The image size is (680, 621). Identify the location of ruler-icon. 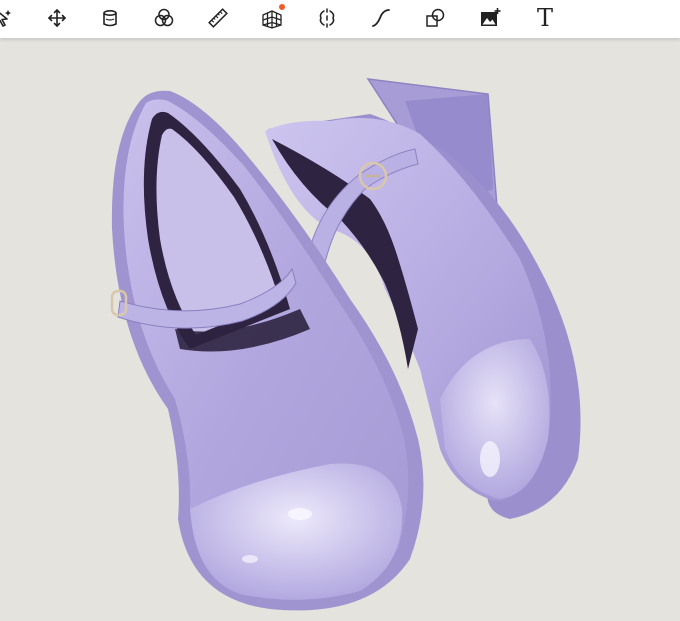
(218, 18).